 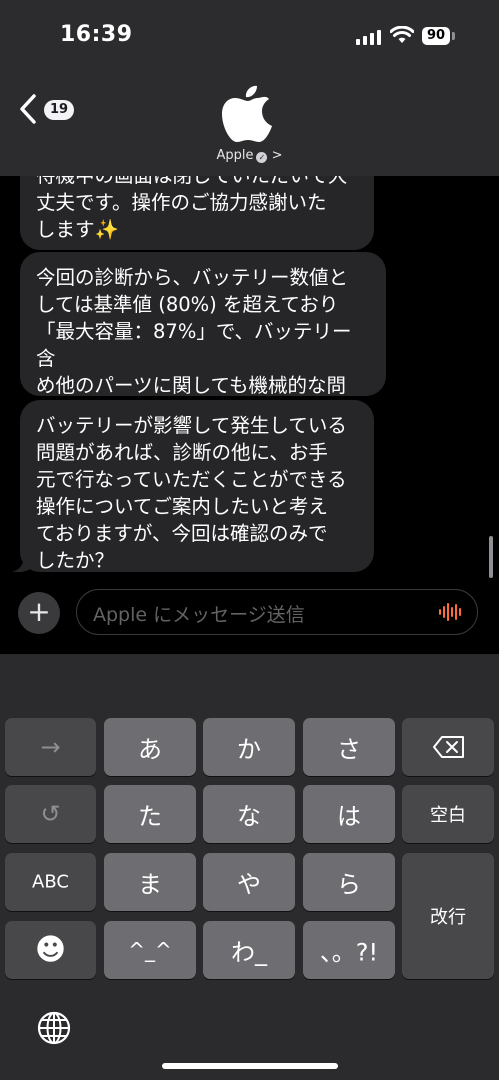 I want to click on key-label: 空白, so click(x=448, y=815).